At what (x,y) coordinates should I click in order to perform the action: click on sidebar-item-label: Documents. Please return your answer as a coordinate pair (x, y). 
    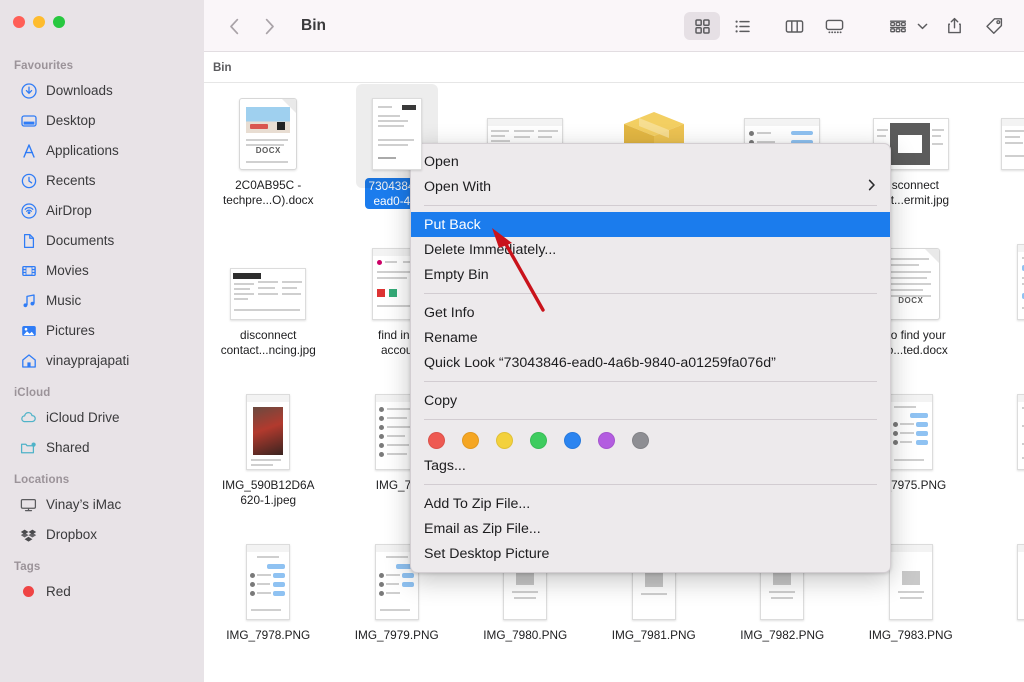
    Looking at the image, I should click on (80, 240).